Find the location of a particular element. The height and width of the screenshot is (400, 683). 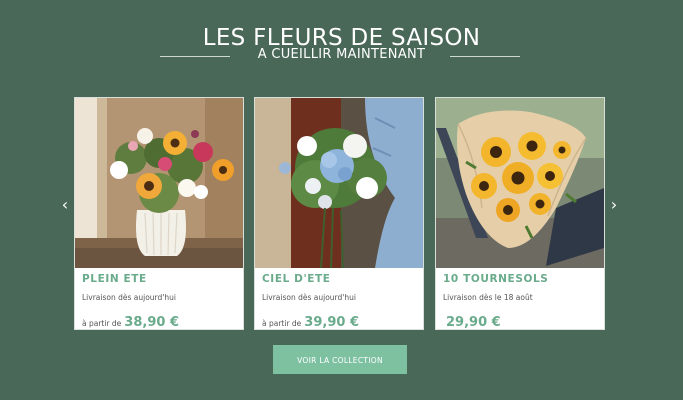

product-price: 29,90 € is located at coordinates (473, 322).